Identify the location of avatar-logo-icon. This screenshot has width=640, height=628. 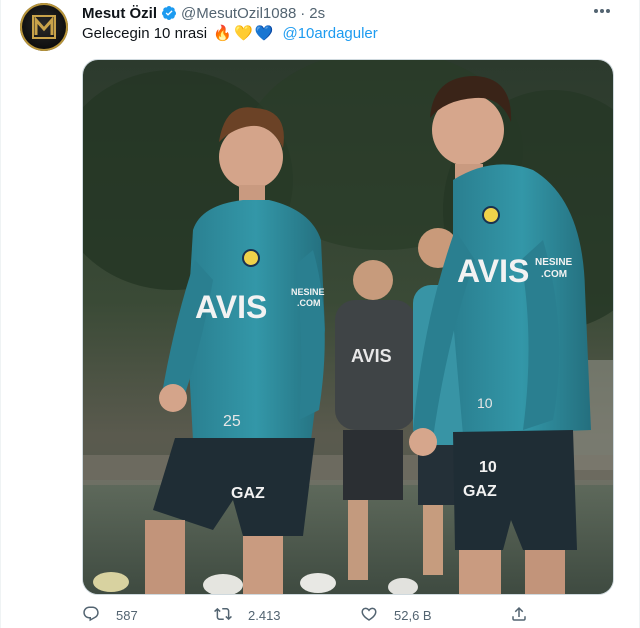
(44, 27).